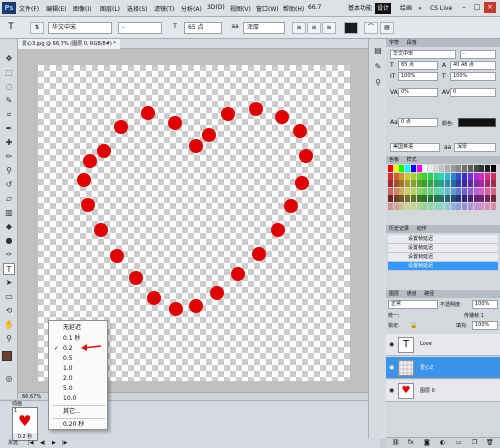 The height and width of the screenshot is (448, 500). I want to click on close-icon: ×, so click(490, 7).